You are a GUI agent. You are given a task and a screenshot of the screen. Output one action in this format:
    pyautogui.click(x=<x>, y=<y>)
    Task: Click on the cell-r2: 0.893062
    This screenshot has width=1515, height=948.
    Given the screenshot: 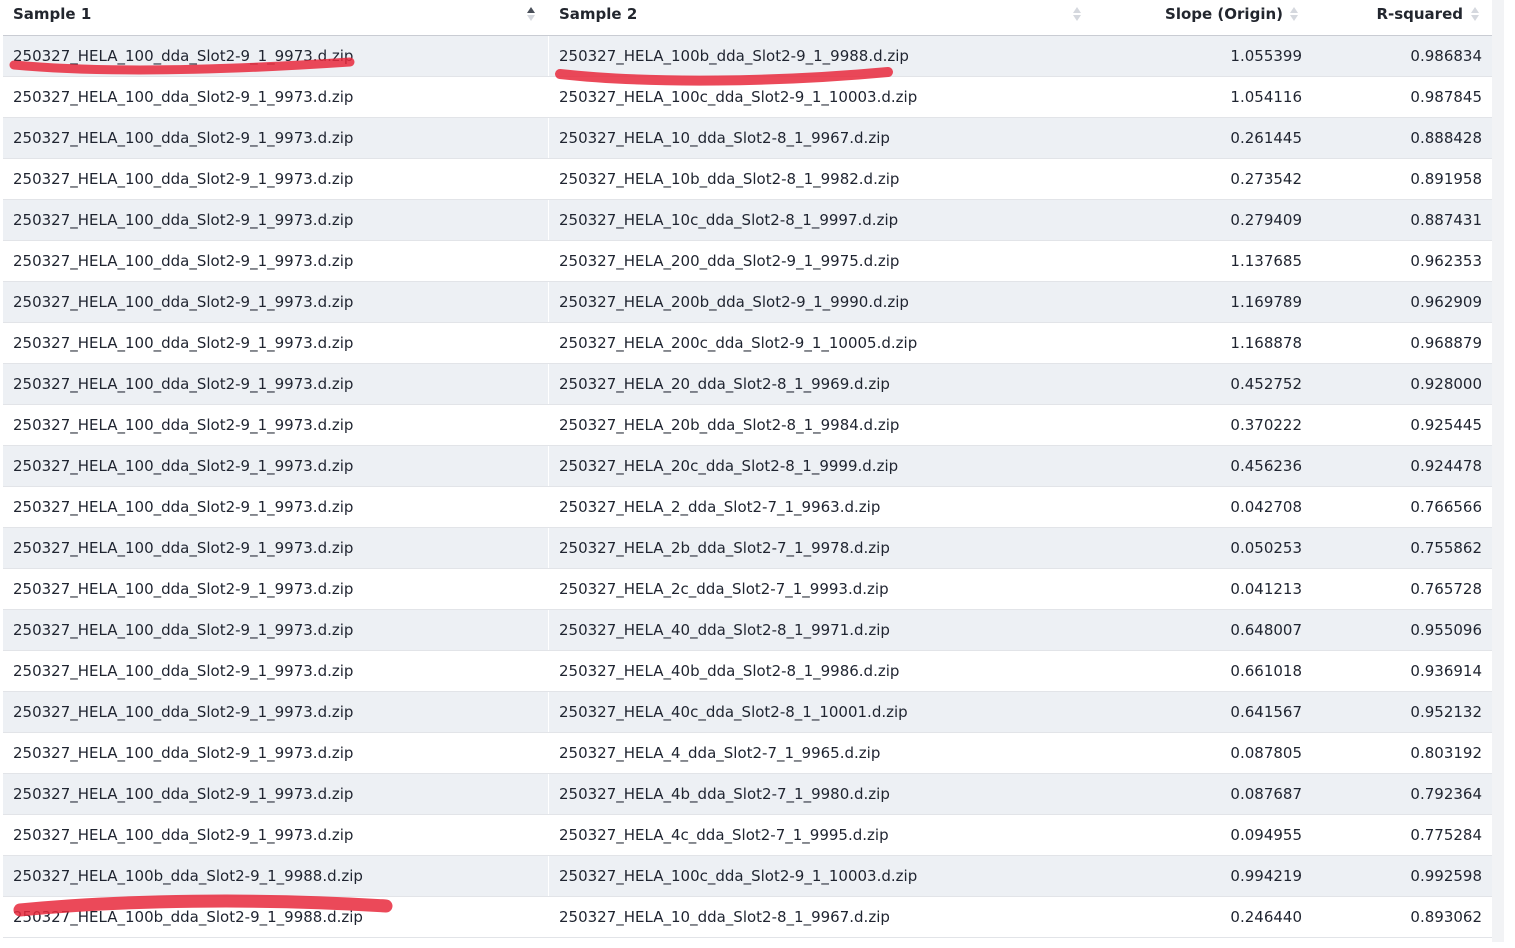 What is the action you would take?
    pyautogui.click(x=1446, y=917)
    